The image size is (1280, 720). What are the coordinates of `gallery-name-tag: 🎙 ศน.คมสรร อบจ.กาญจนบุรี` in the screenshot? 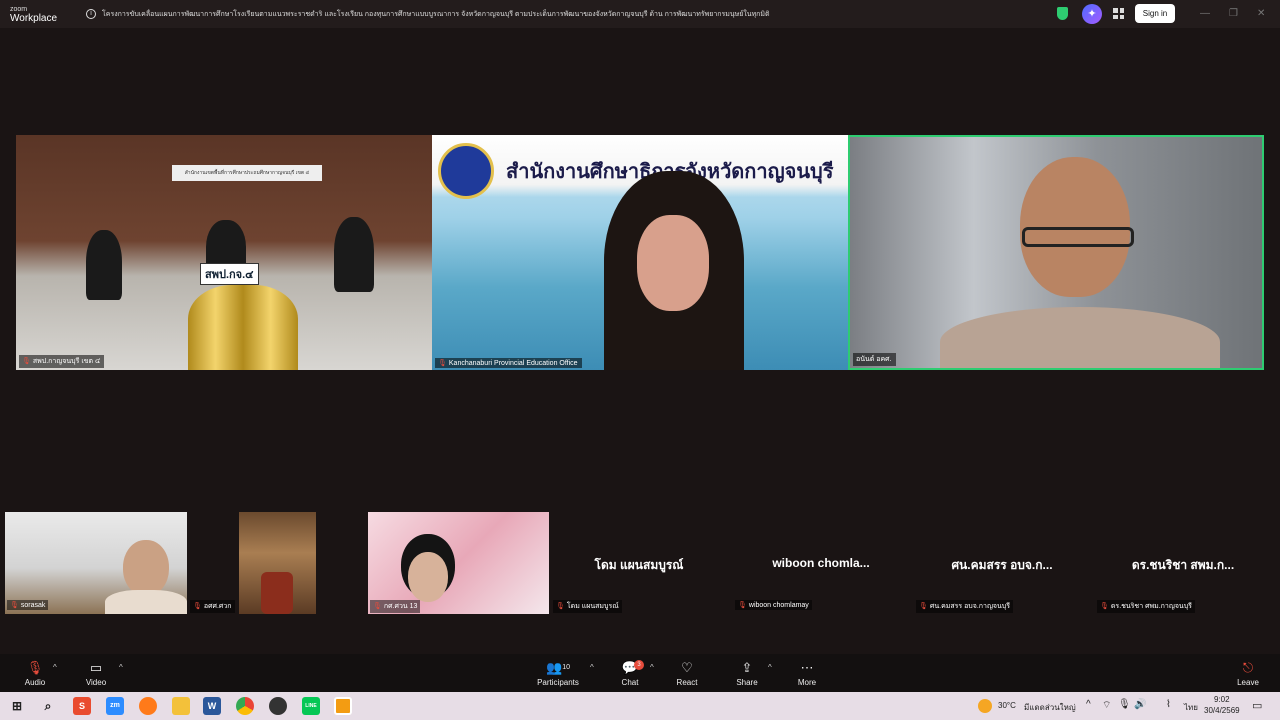 It's located at (965, 606).